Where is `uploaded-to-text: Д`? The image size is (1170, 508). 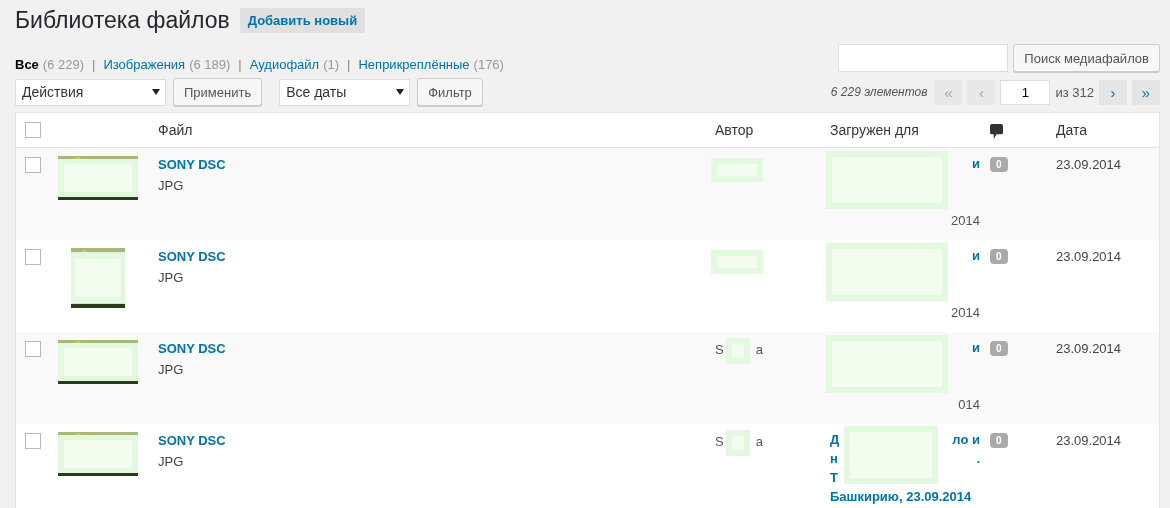
uploaded-to-text: Д is located at coordinates (835, 439).